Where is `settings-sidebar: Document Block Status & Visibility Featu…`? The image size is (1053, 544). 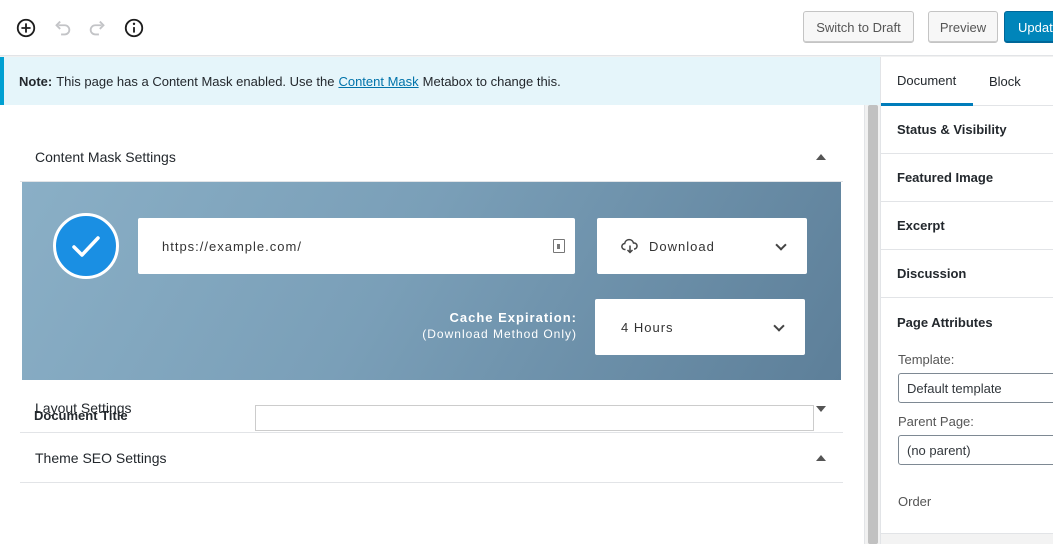 settings-sidebar: Document Block Status & Visibility Featu… is located at coordinates (966, 300).